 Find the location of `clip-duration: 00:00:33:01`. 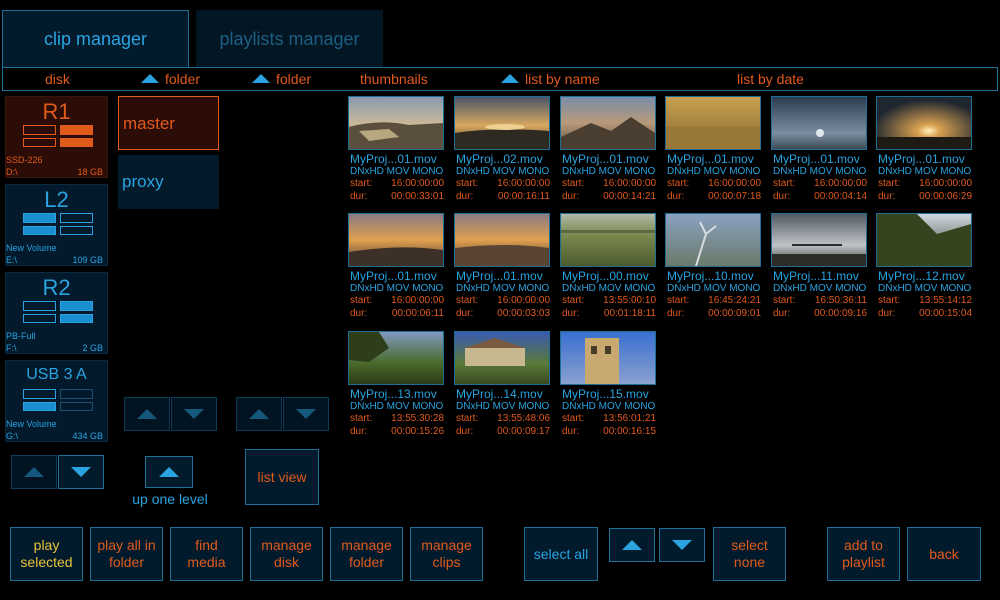

clip-duration: 00:00:33:01 is located at coordinates (417, 196).